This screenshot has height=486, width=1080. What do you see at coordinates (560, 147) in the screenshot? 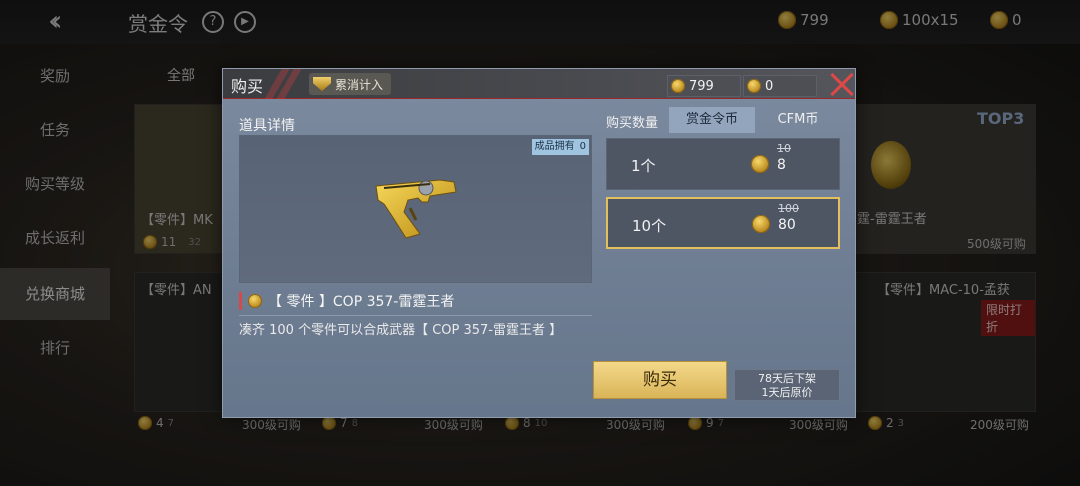
I see `owned-badge: 成品拥有 0` at bounding box center [560, 147].